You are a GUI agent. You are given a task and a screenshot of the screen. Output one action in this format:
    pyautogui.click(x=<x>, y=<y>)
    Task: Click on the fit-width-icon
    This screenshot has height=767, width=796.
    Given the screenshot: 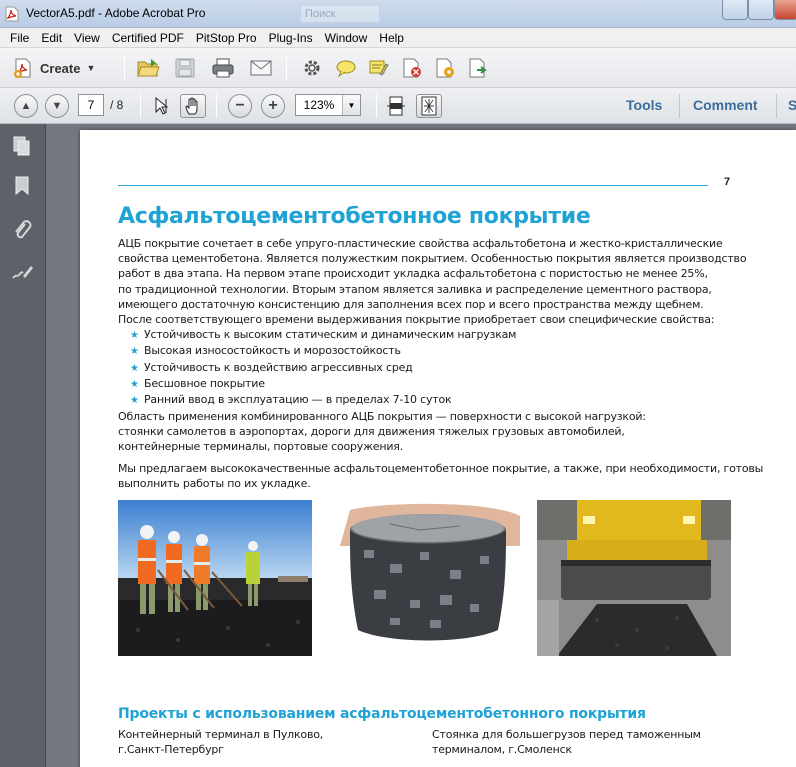 What is the action you would take?
    pyautogui.click(x=396, y=106)
    